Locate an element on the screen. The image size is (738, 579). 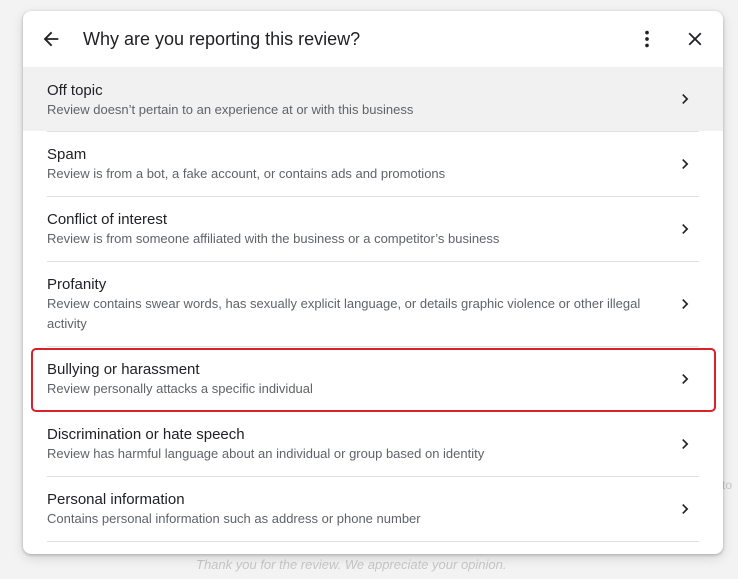
dialog-title: Why are you reporting this review? is located at coordinates (222, 39).